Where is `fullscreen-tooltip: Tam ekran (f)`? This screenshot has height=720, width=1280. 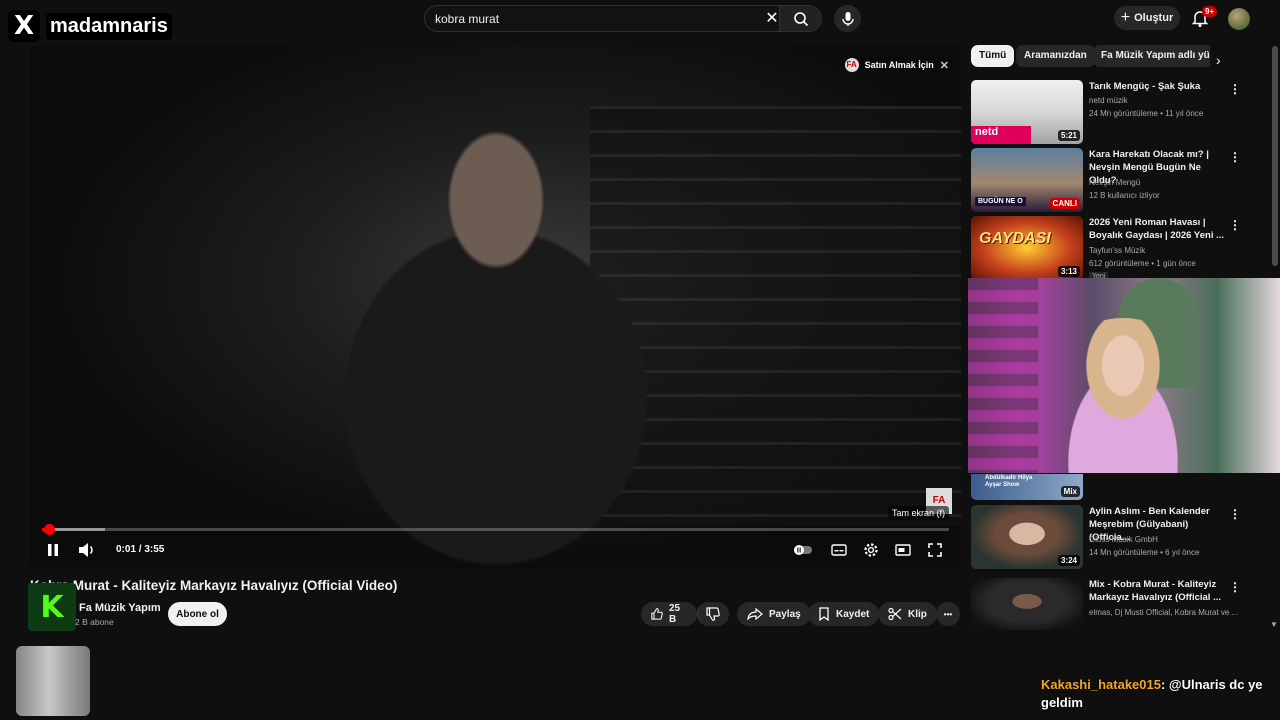 fullscreen-tooltip: Tam ekran (f) is located at coordinates (919, 513).